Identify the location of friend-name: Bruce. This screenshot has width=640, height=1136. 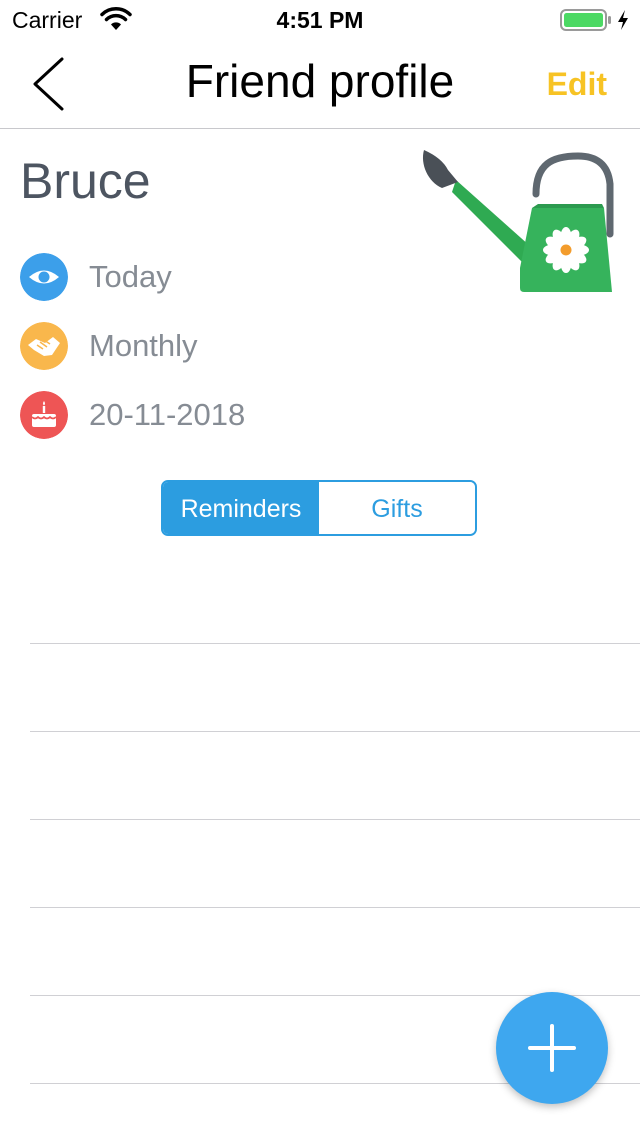
(85, 181).